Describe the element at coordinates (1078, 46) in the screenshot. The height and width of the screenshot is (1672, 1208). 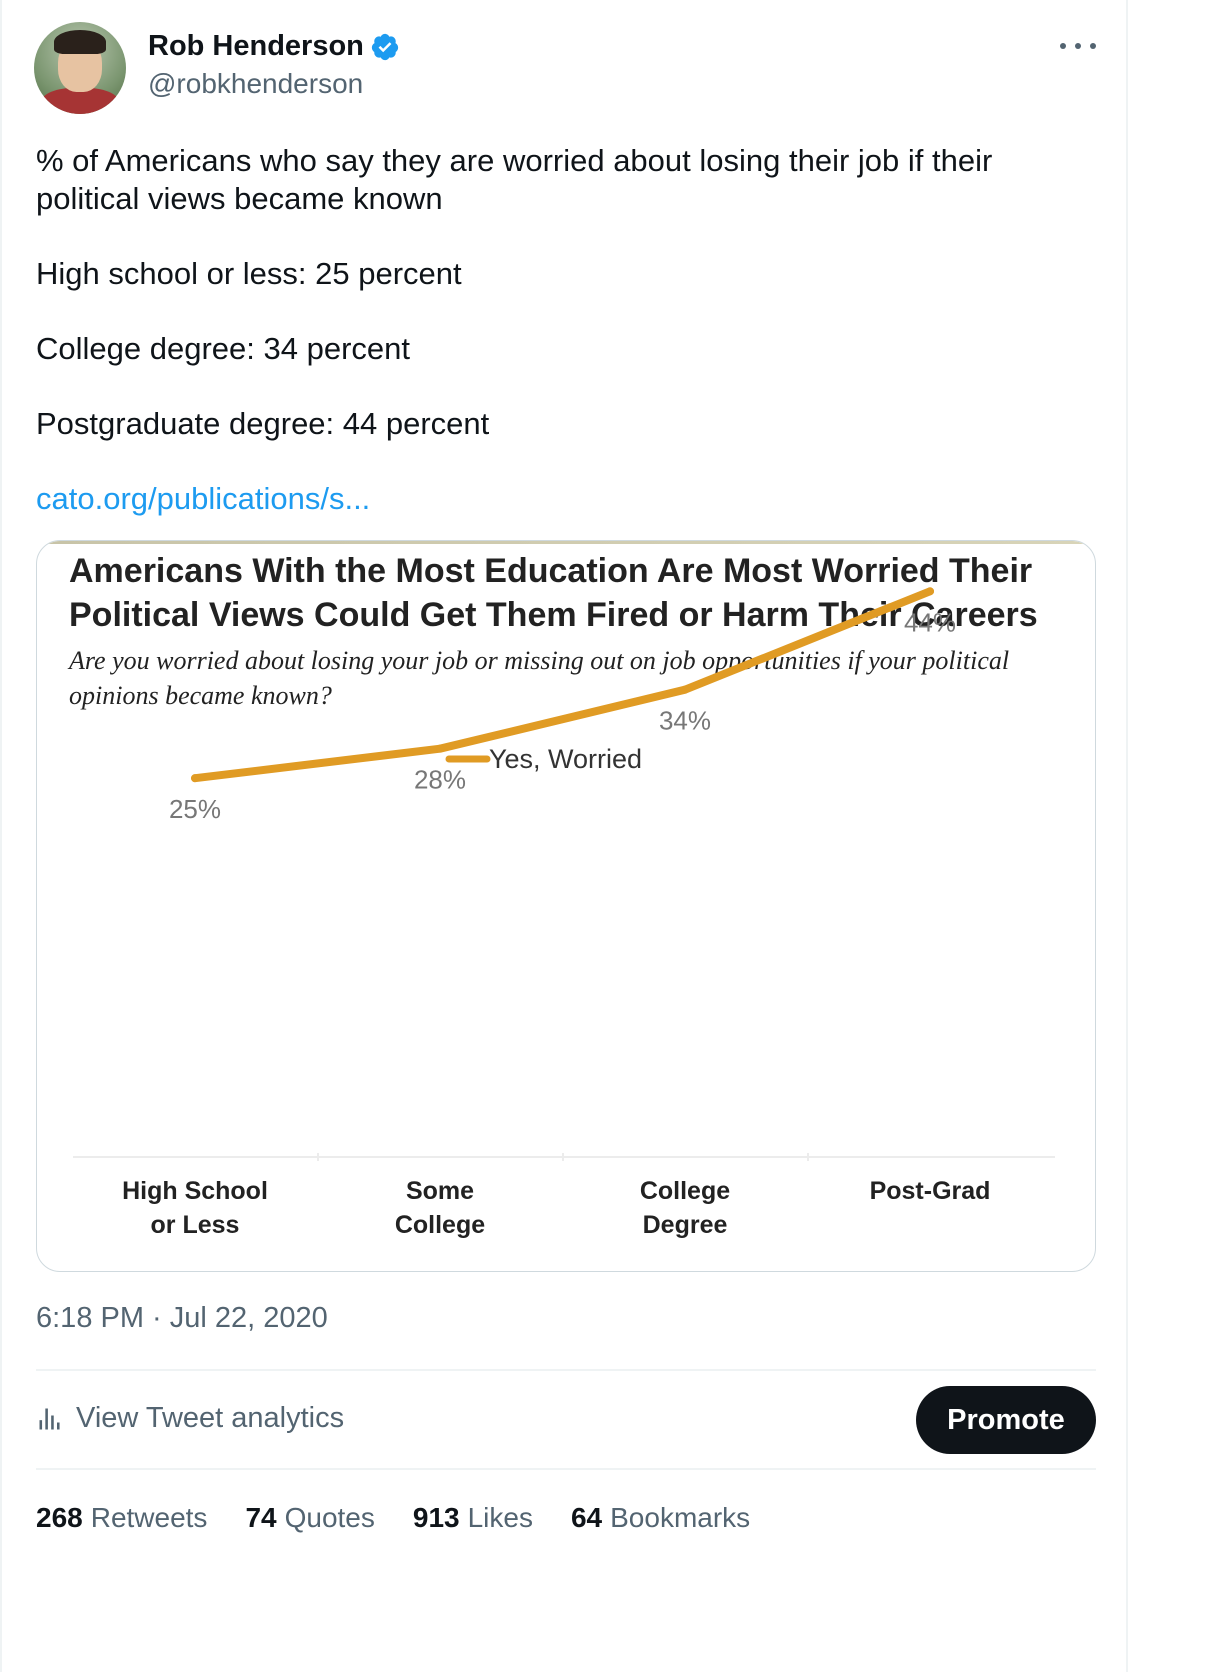
I see `more-options-icon` at that location.